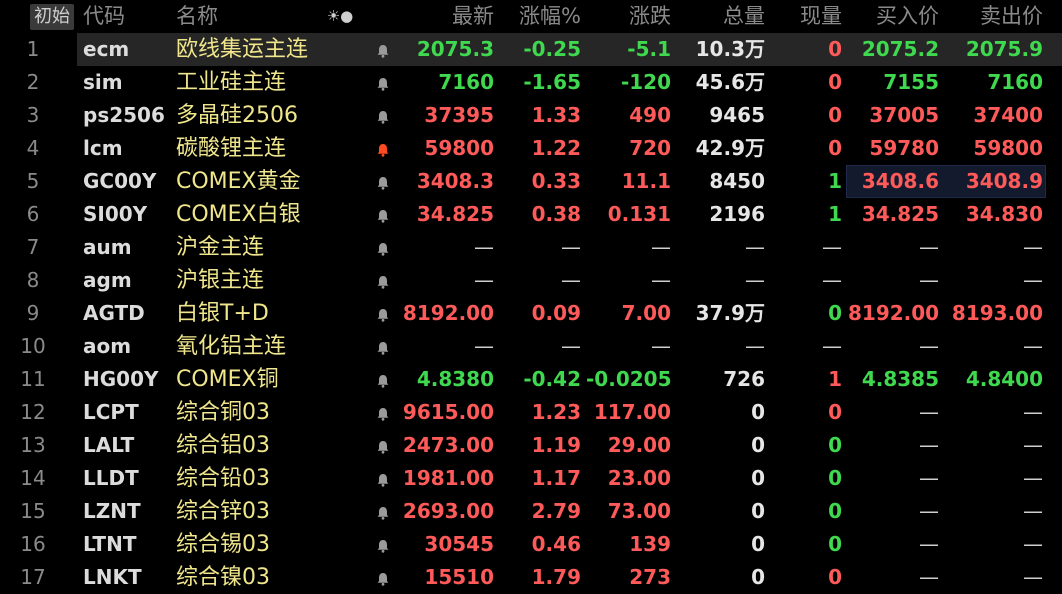 This screenshot has width=1062, height=594. What do you see at coordinates (111, 478) in the screenshot?
I see `symbol-code: LLDT` at bounding box center [111, 478].